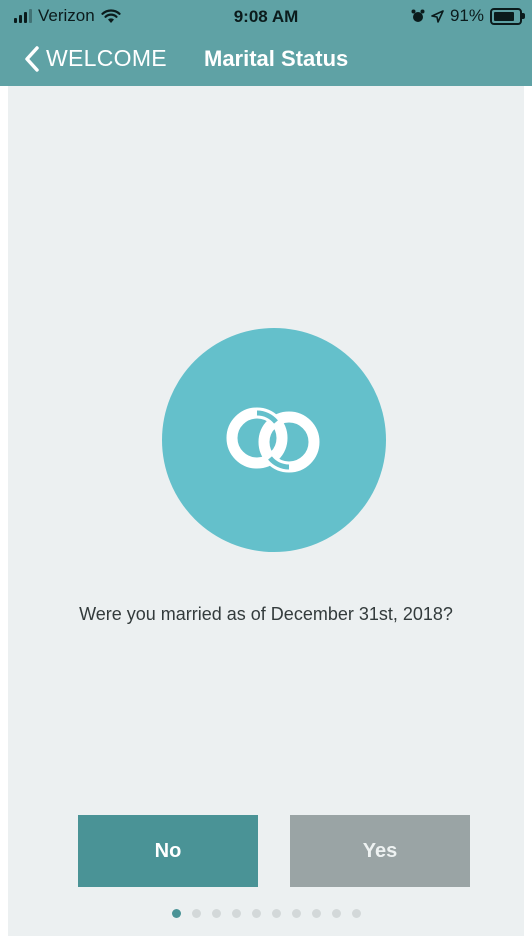 The width and height of the screenshot is (532, 936). Describe the element at coordinates (266, 913) in the screenshot. I see `page-indicator` at that location.